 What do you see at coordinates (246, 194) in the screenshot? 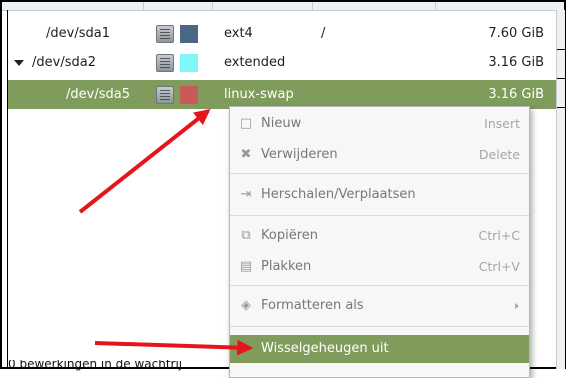
I see `resize-icon: ⇥` at bounding box center [246, 194].